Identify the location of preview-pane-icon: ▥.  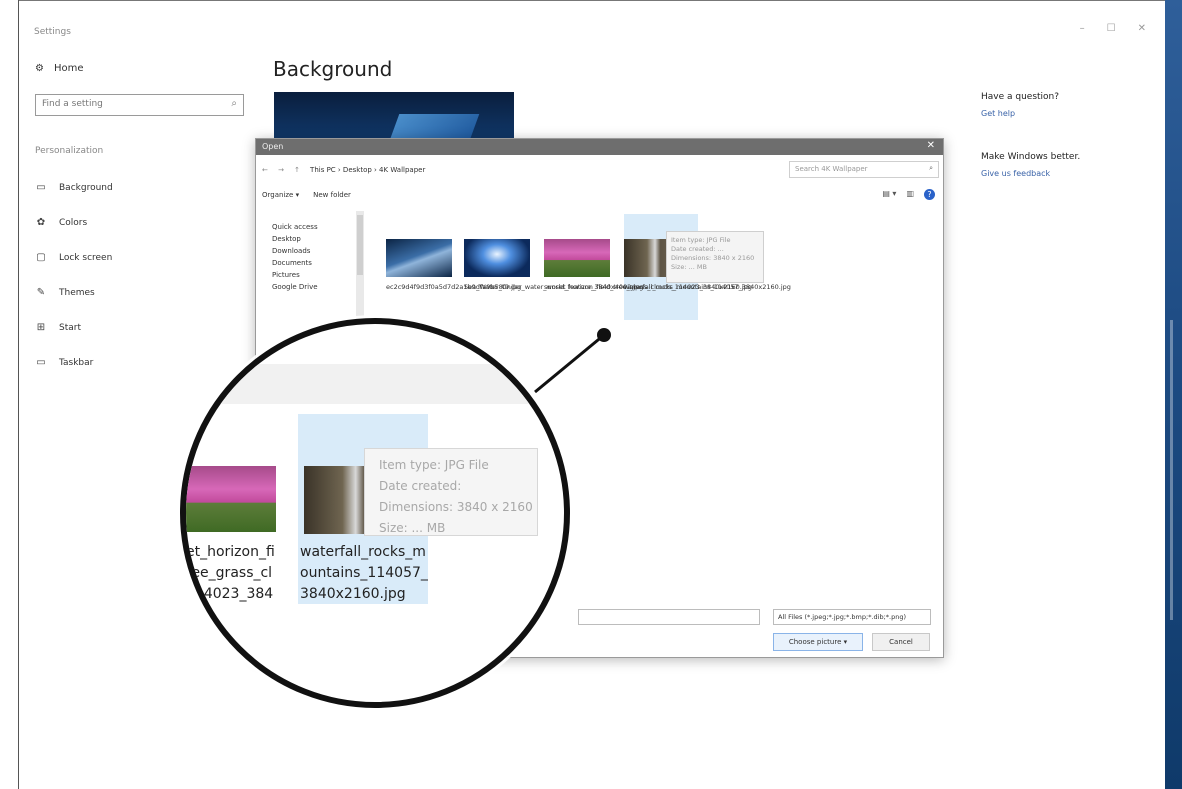
(910, 194).